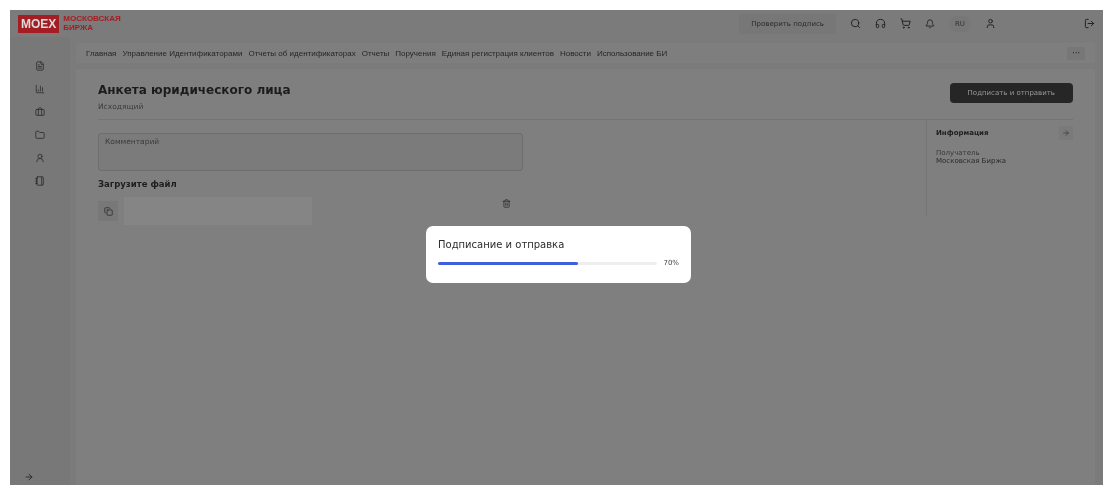  I want to click on briefcase-icon, so click(40, 112).